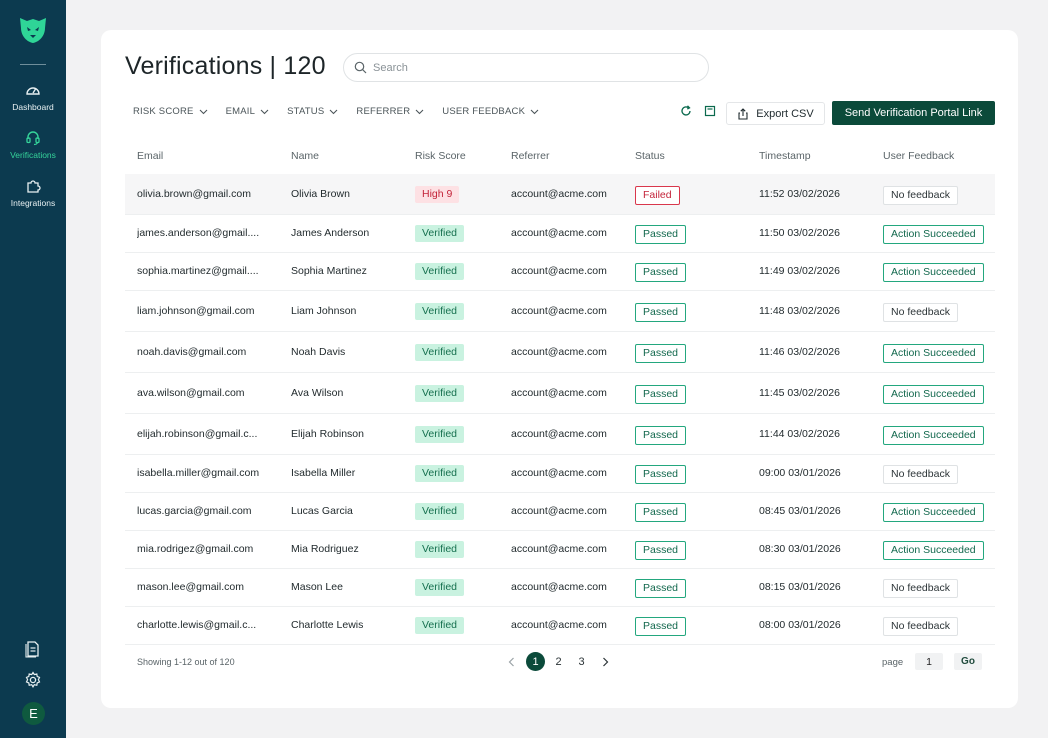 The height and width of the screenshot is (738, 1048). I want to click on risk-score-badge: High 9, so click(437, 194).